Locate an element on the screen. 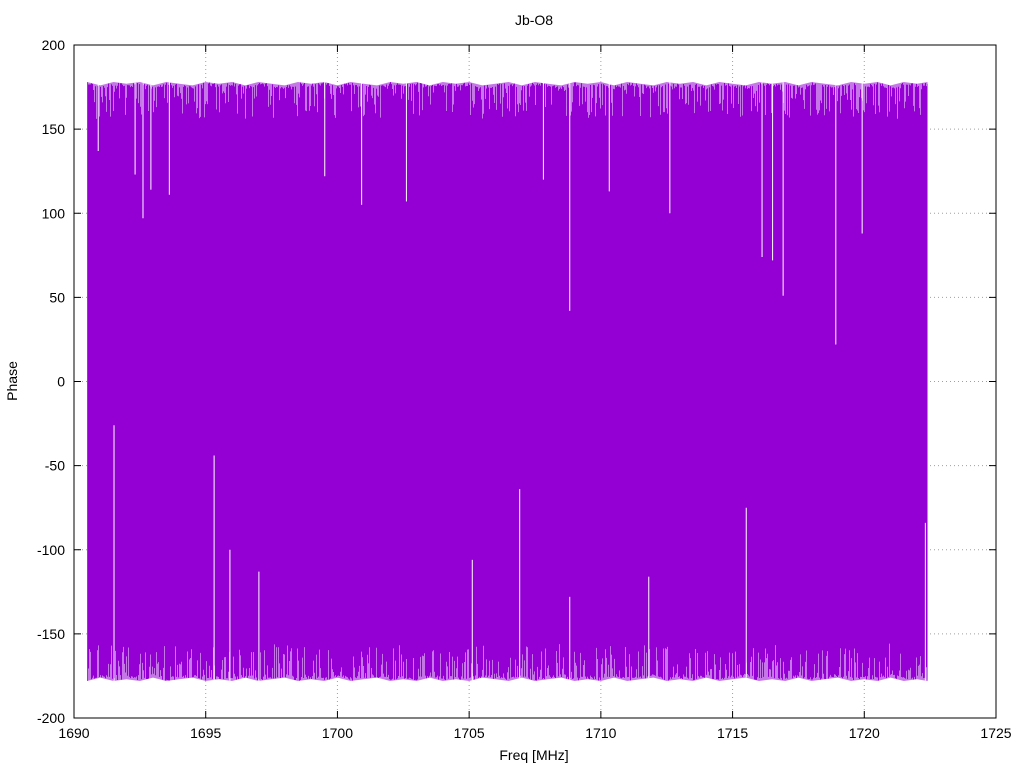 This screenshot has height=768, width=1024. x-tick-label: 1695 is located at coordinates (205, 733).